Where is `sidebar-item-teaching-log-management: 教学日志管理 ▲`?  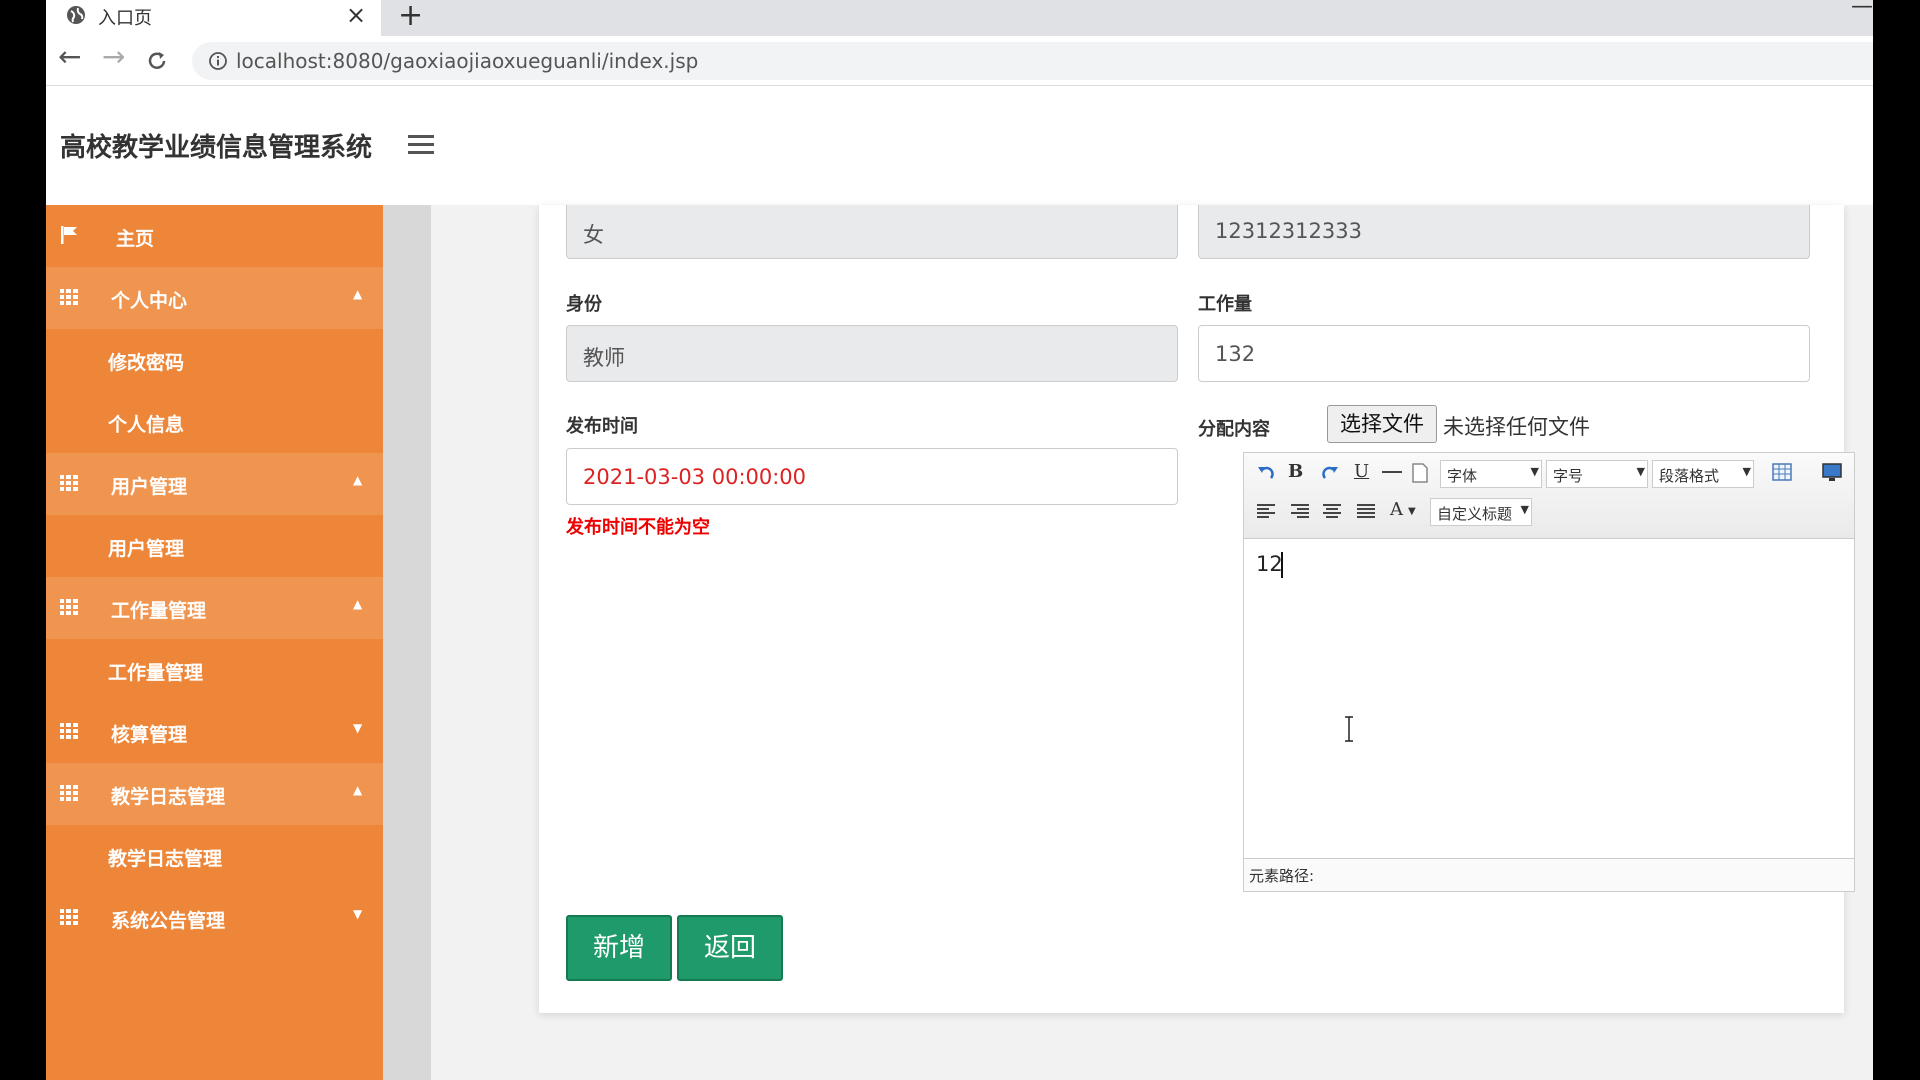 sidebar-item-teaching-log-management: 教学日志管理 ▲ is located at coordinates (214, 794).